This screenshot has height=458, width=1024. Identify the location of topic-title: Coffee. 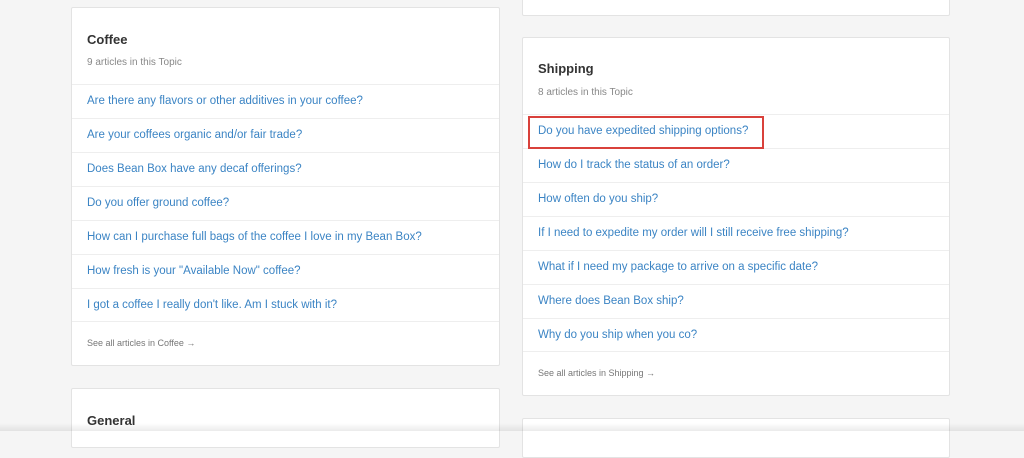
(107, 39).